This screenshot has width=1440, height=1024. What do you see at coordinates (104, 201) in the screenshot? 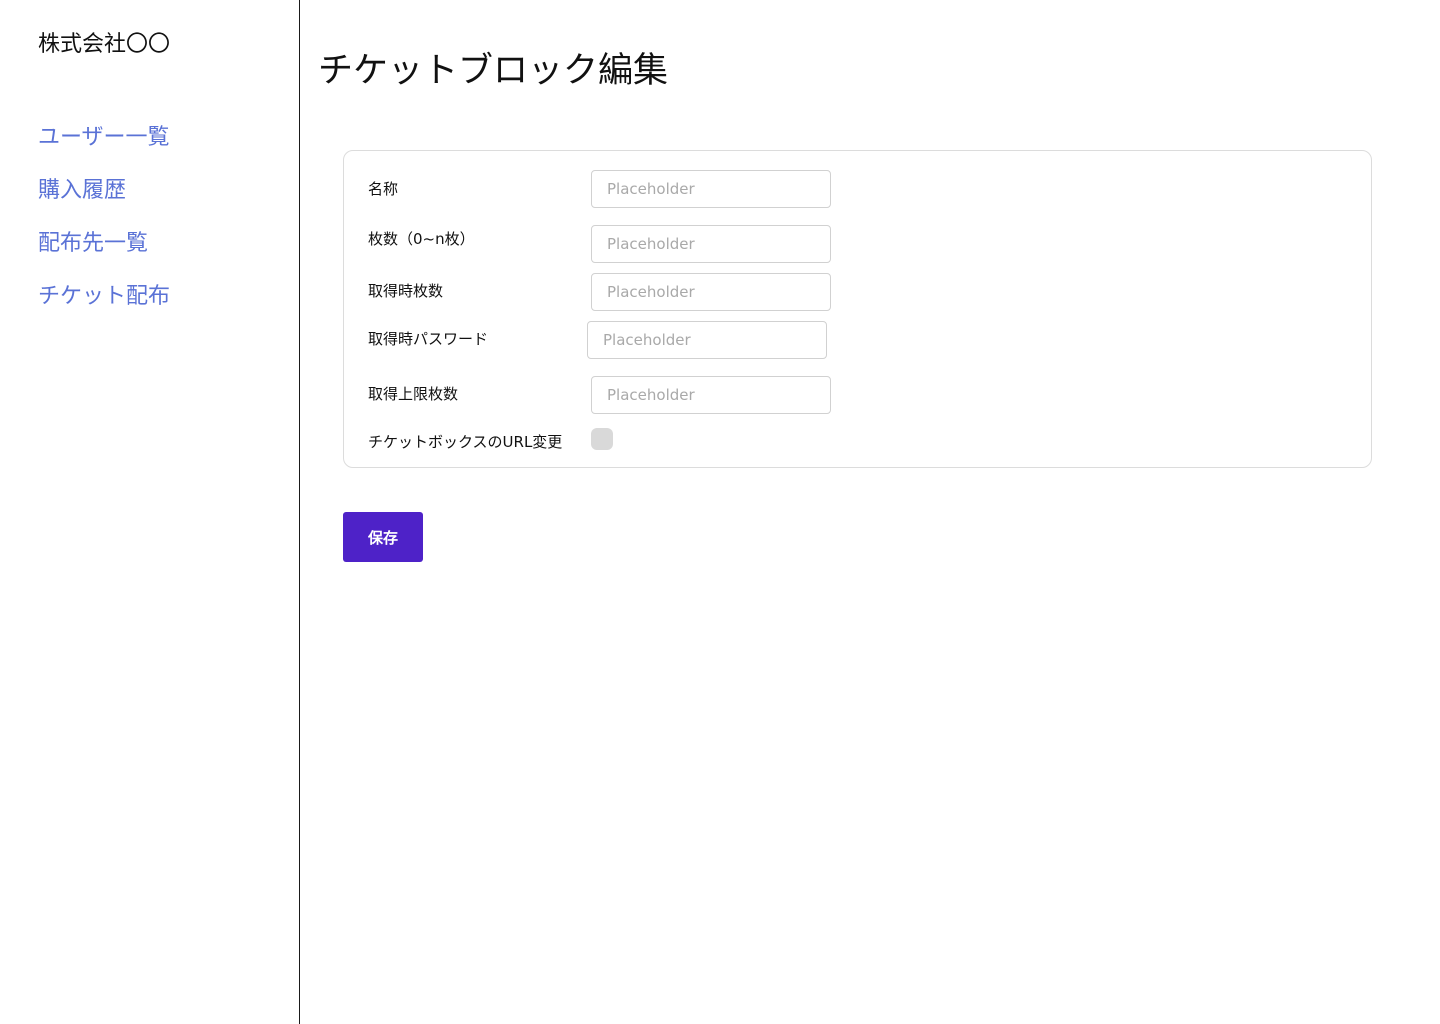
I see `sidebar-item-purchase-history: 購入履歴` at bounding box center [104, 201].